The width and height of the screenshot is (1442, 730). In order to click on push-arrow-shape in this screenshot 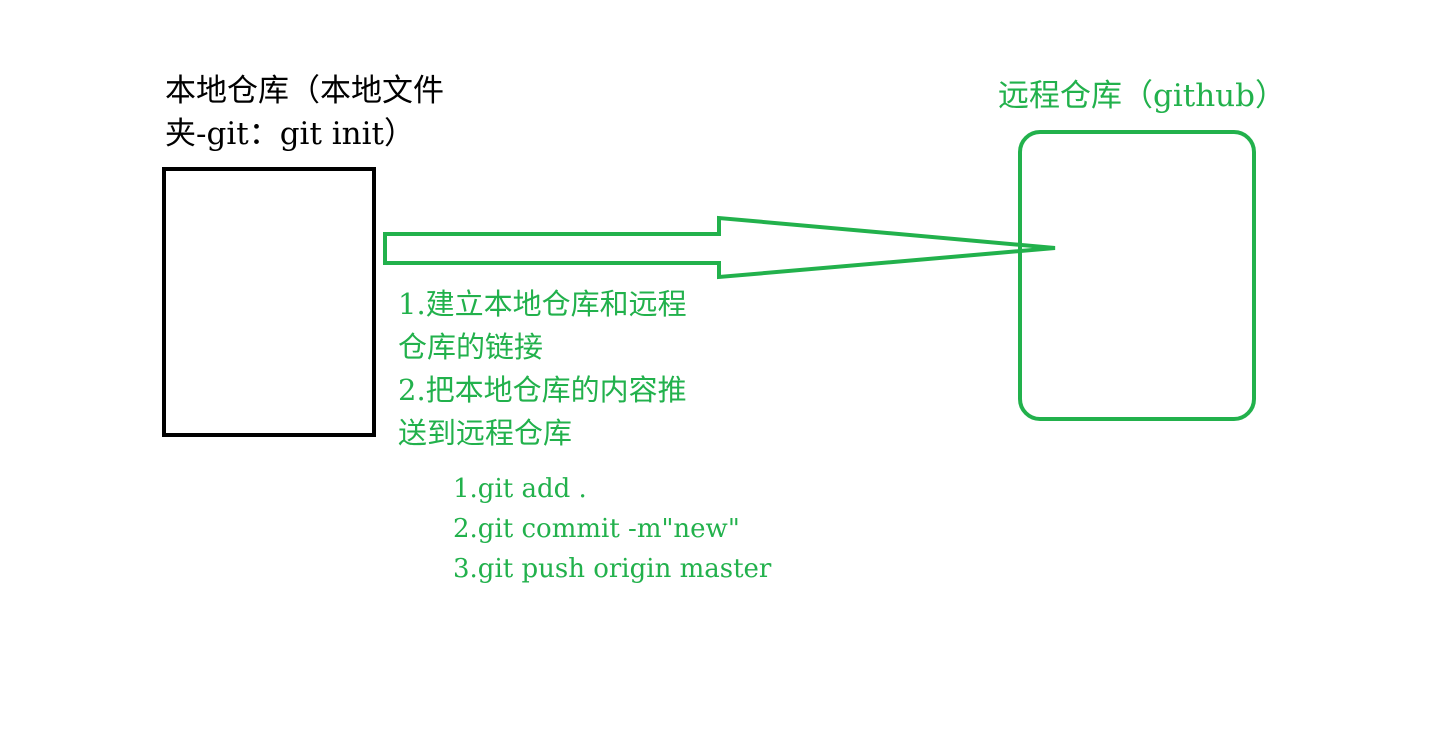, I will do `click(719, 247)`.